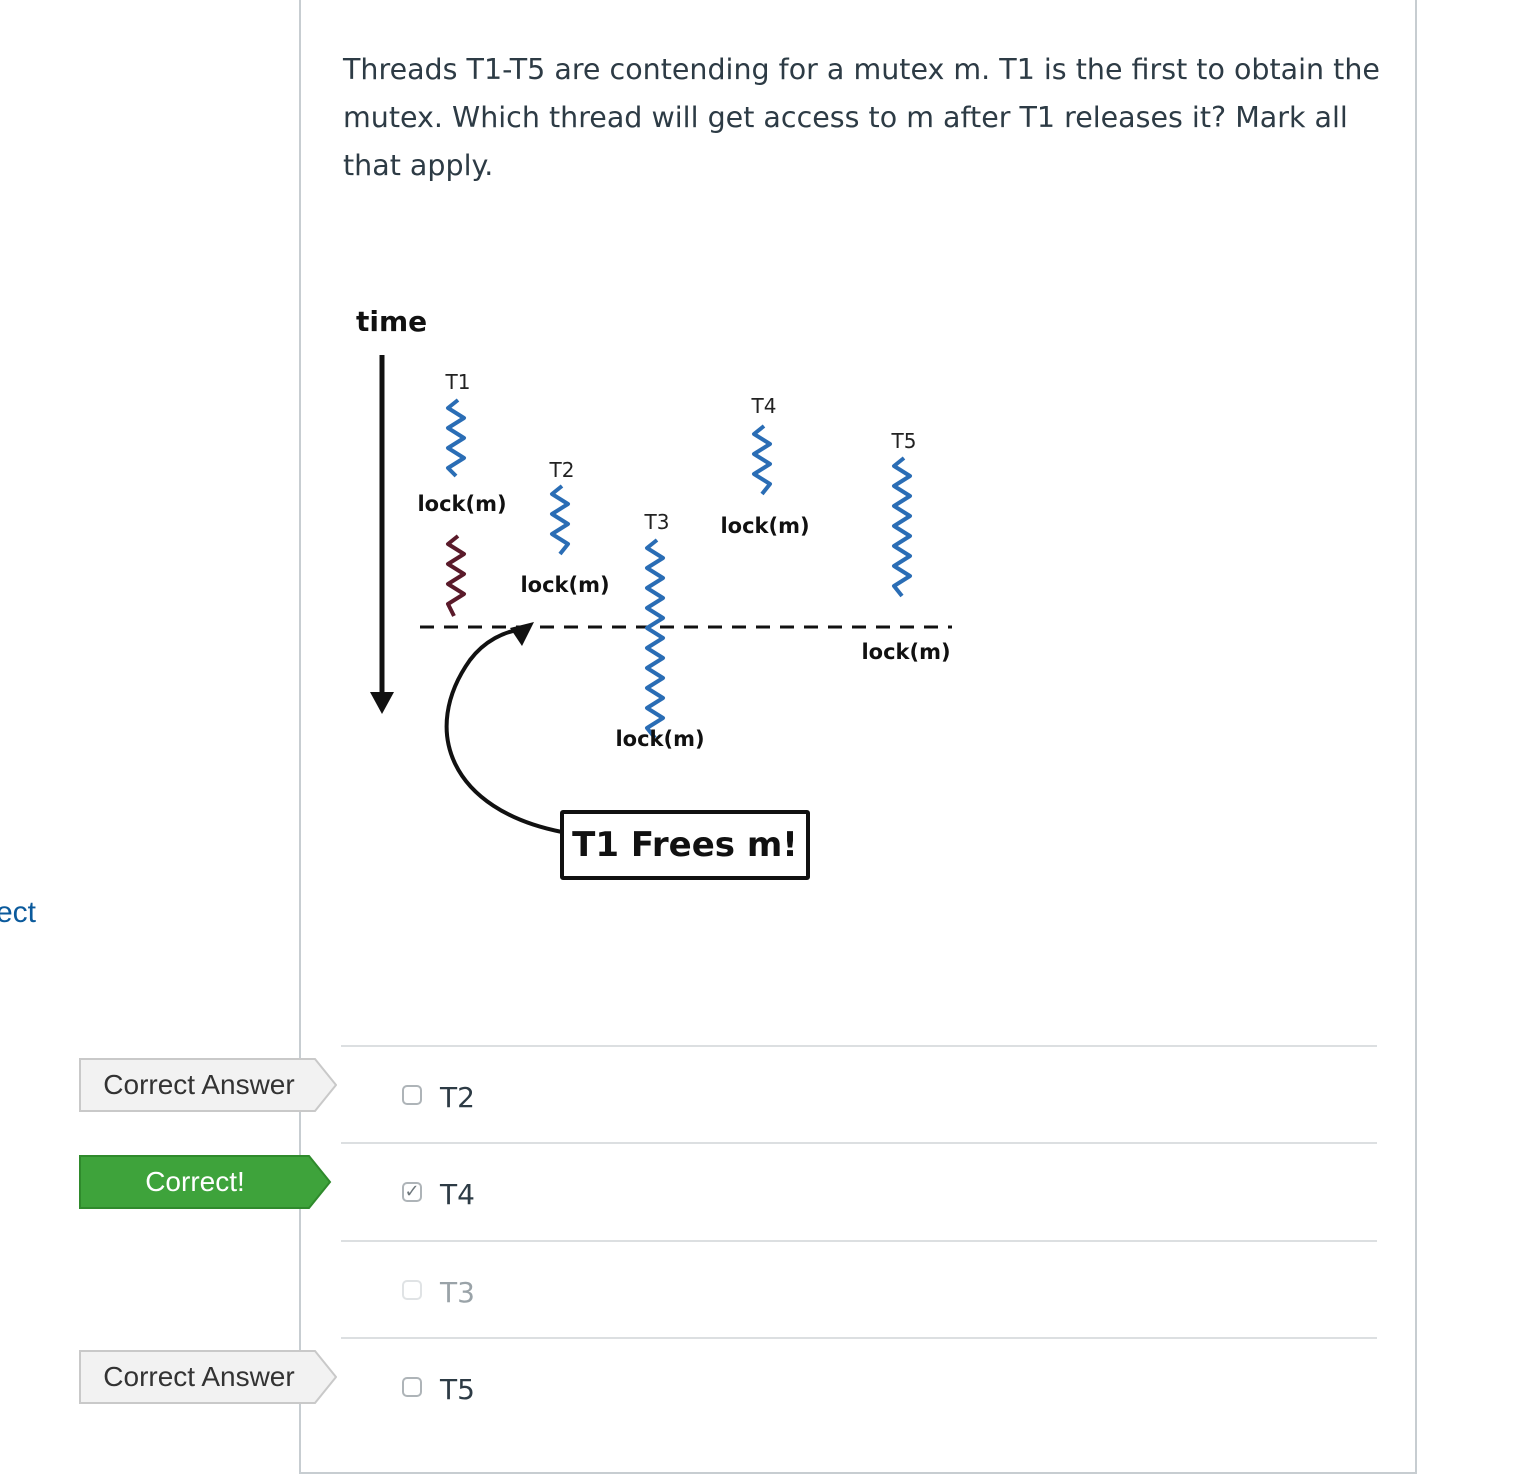  What do you see at coordinates (859, 1190) in the screenshot?
I see `answer-option-t4: ✓ T4` at bounding box center [859, 1190].